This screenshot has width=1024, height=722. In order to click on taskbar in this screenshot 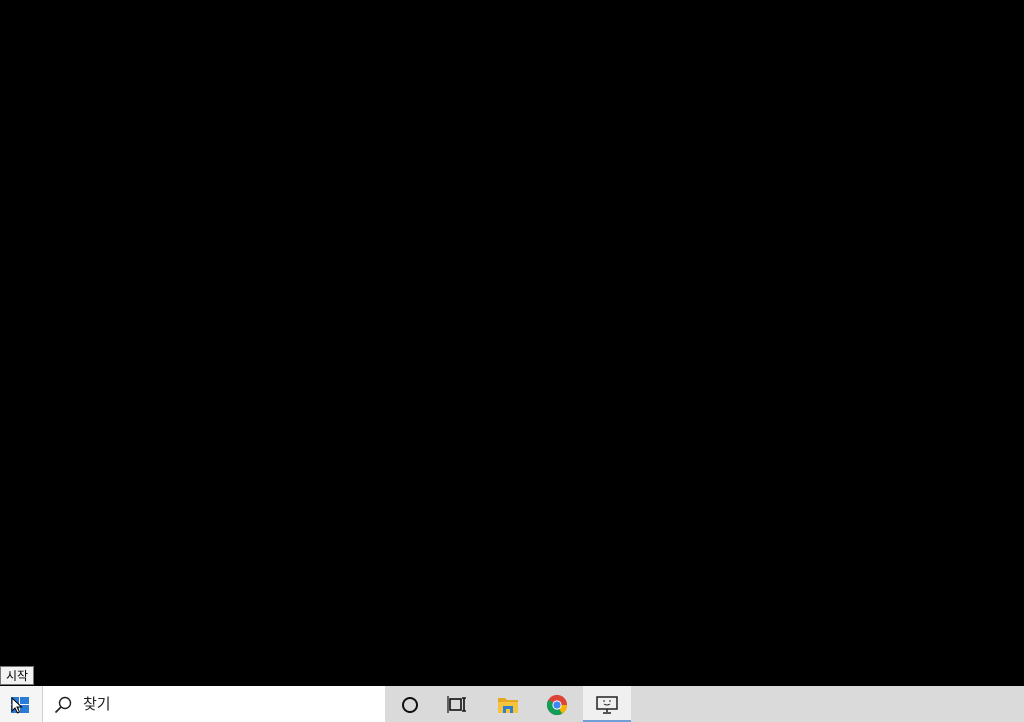, I will do `click(512, 704)`.